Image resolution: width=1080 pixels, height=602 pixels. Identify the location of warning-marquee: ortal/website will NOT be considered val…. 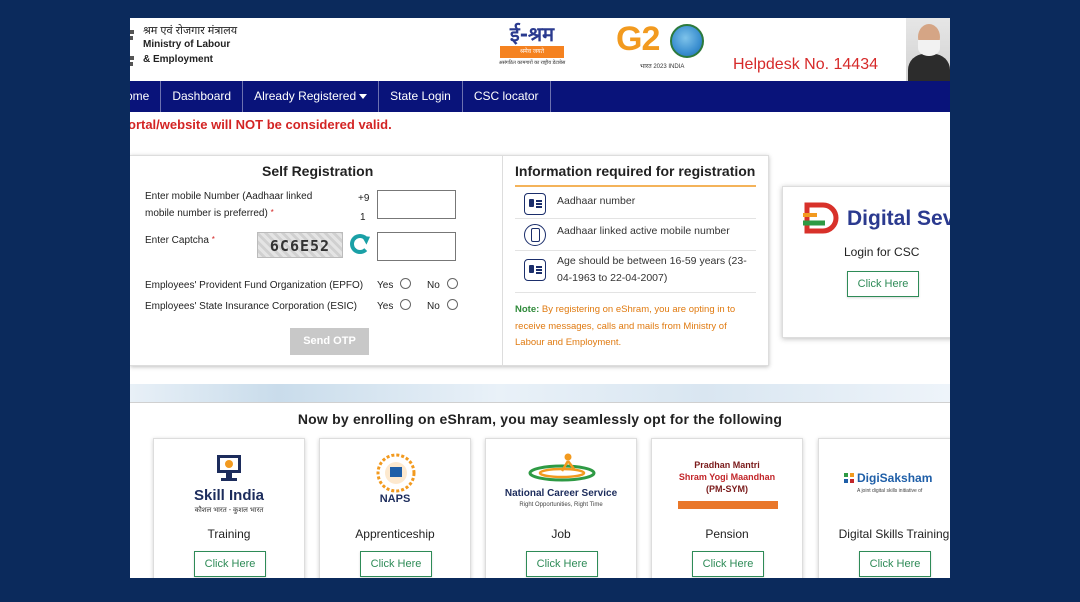
(261, 124).